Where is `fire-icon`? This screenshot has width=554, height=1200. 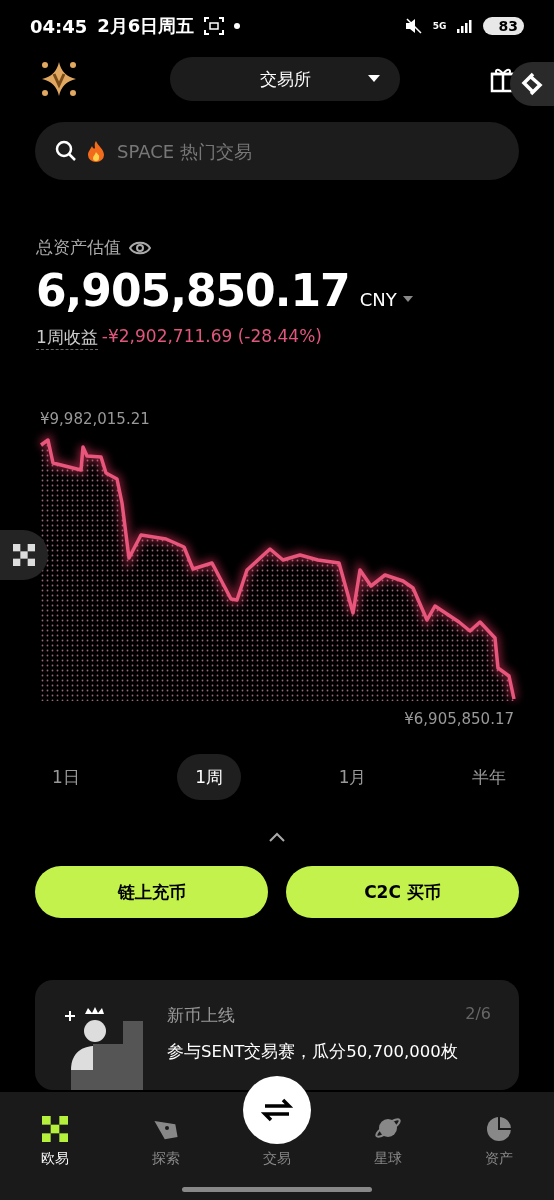 fire-icon is located at coordinates (96, 151).